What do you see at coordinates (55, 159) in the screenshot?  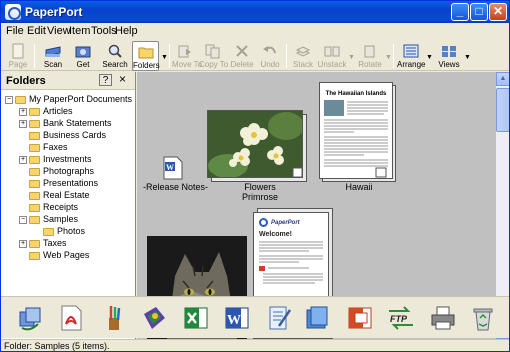 I see `tree-item-investments: + Investments` at bounding box center [55, 159].